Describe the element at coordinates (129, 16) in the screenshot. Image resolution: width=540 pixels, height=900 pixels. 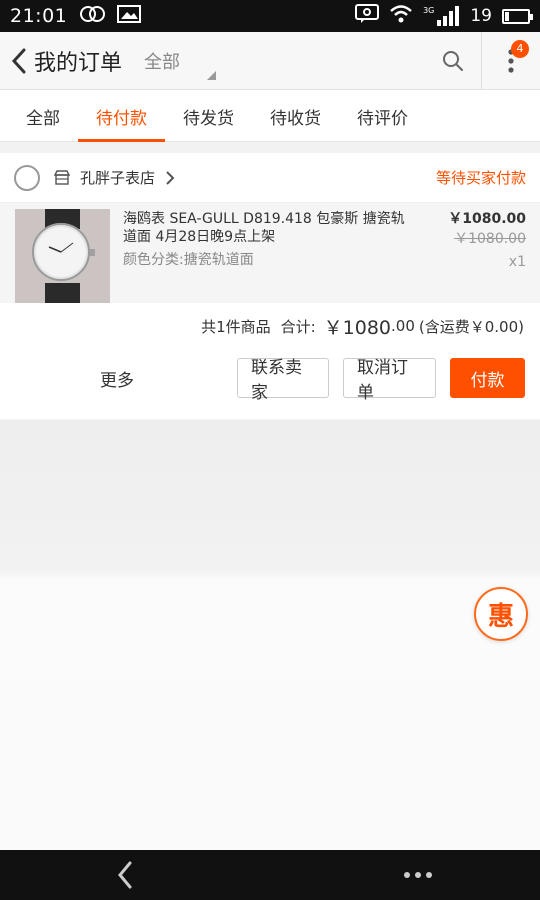
I see `image-icon` at that location.